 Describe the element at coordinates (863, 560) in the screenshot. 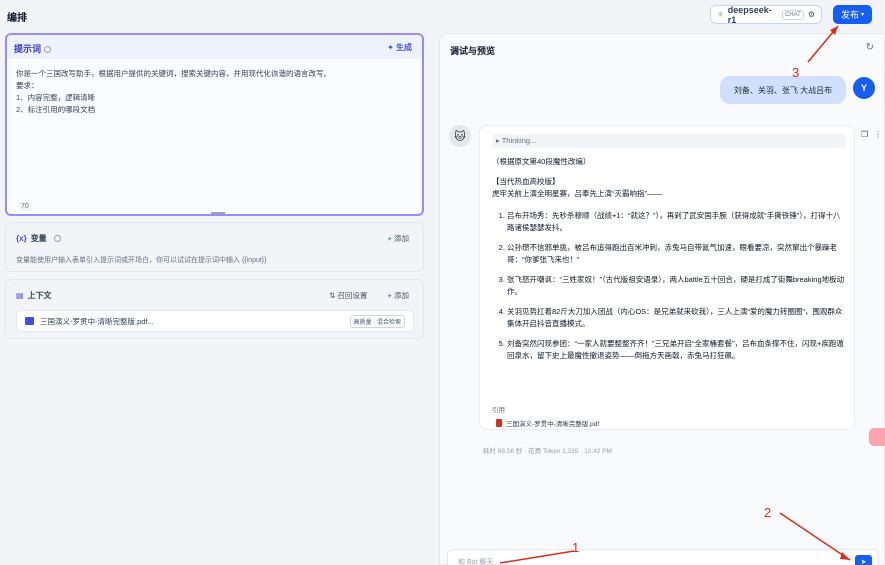

I see `send-button: ➤` at that location.